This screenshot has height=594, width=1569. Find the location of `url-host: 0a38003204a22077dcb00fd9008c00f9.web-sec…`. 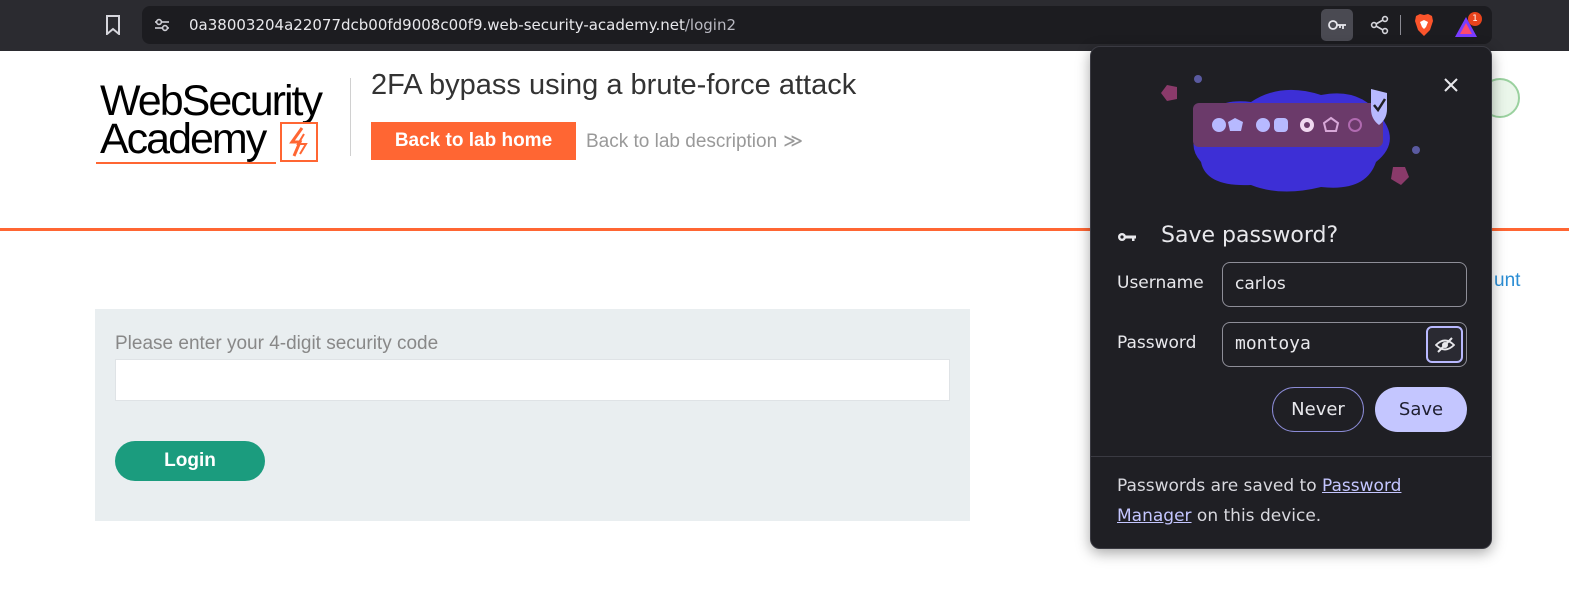

url-host: 0a38003204a22077dcb00fd9008c00f9.web-sec… is located at coordinates (437, 25).